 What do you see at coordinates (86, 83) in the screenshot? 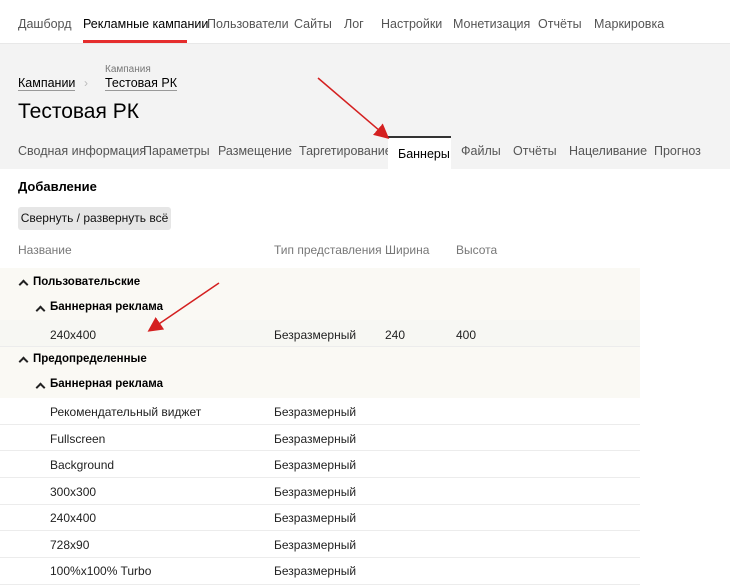
I see `breadcrumb-chevron-icon: ›` at bounding box center [86, 83].